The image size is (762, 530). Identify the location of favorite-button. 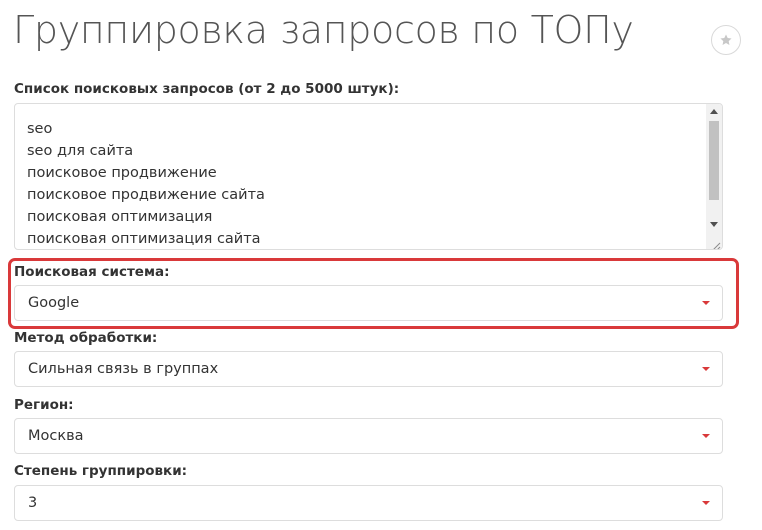
(726, 40).